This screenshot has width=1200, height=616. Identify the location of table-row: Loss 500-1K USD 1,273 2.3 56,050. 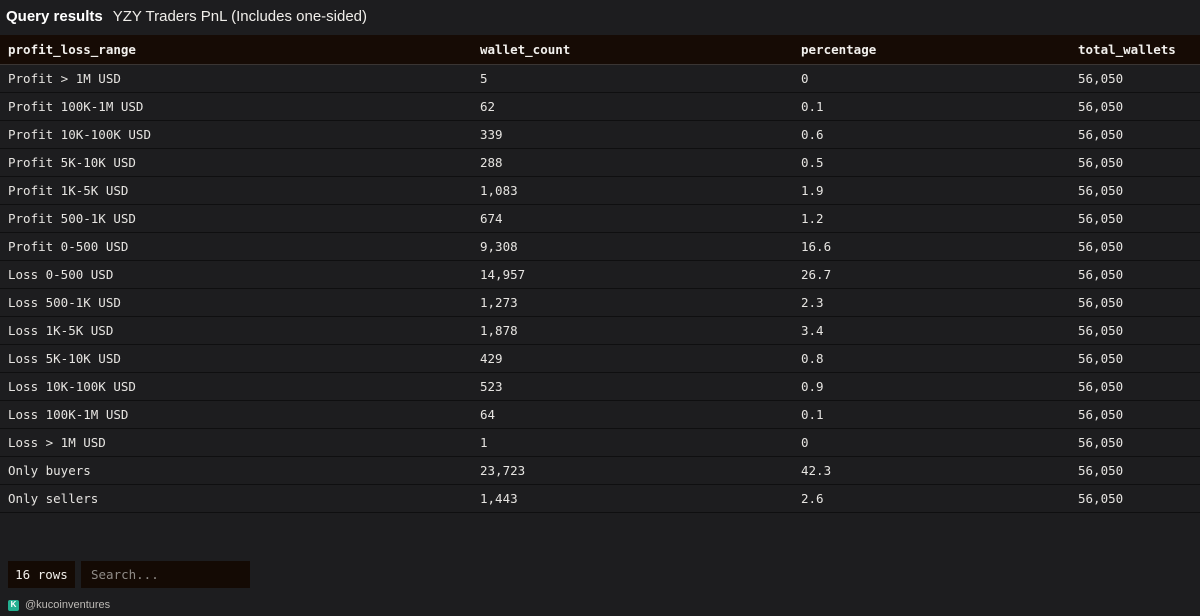
(600, 302).